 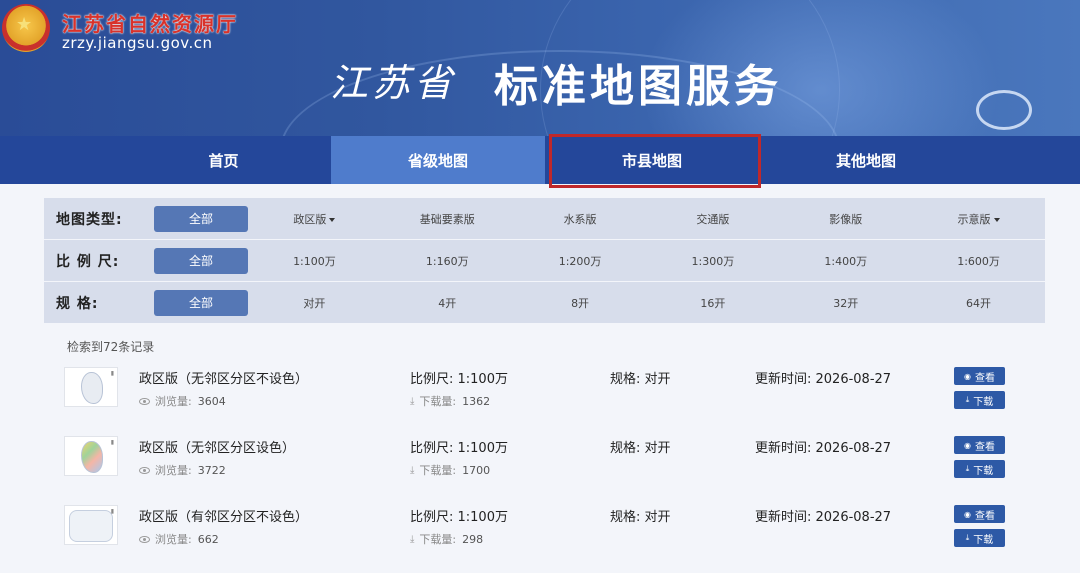 I want to click on nav-home: 首页, so click(x=165, y=160).